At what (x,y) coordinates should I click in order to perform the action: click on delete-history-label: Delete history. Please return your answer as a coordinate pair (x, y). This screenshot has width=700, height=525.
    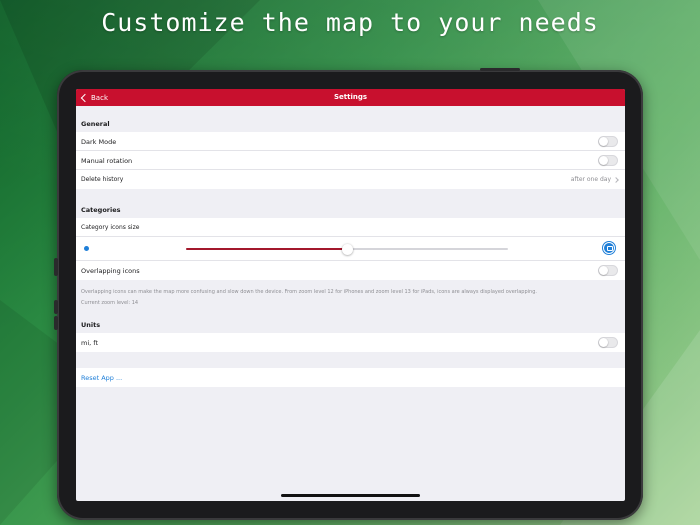
    Looking at the image, I should click on (102, 179).